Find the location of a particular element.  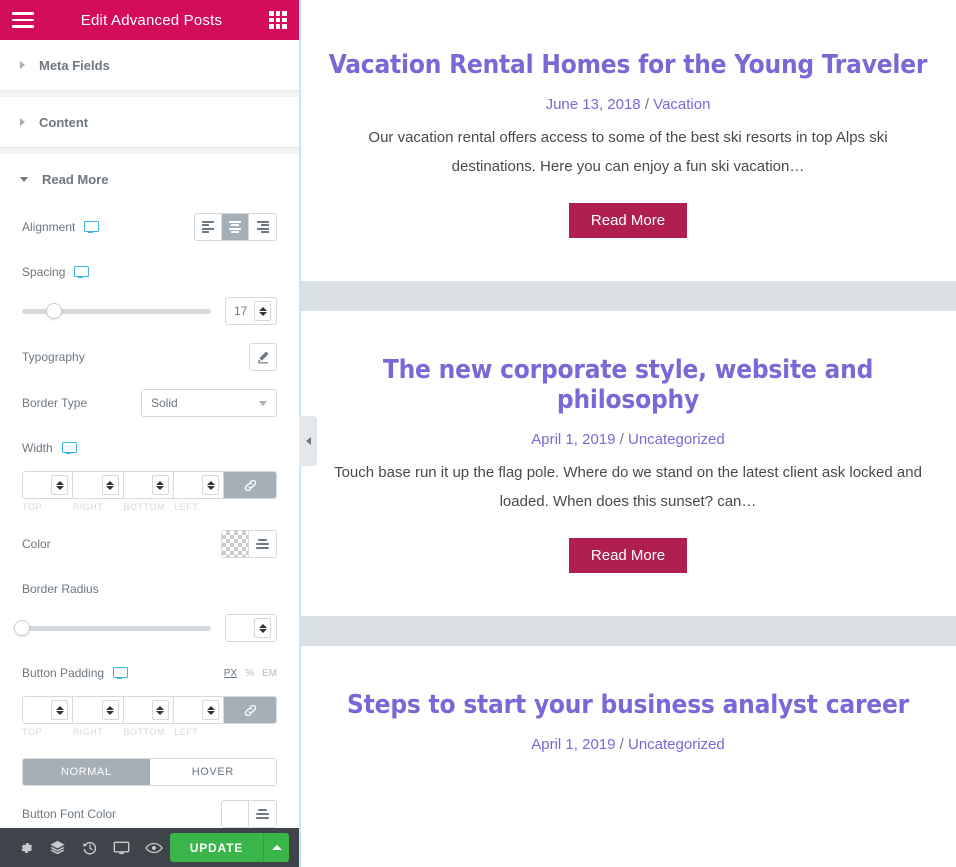

button-font-color-label: Button Font Color is located at coordinates (69, 814).